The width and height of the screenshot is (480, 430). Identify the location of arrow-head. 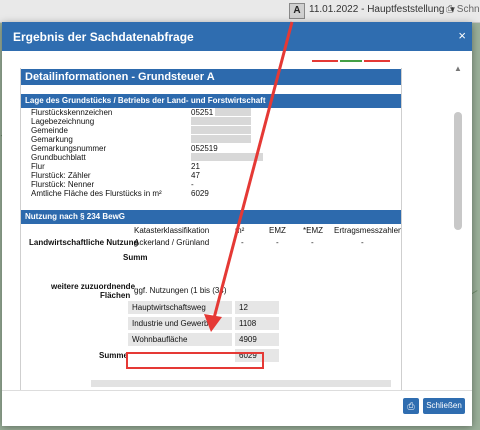
(213, 323).